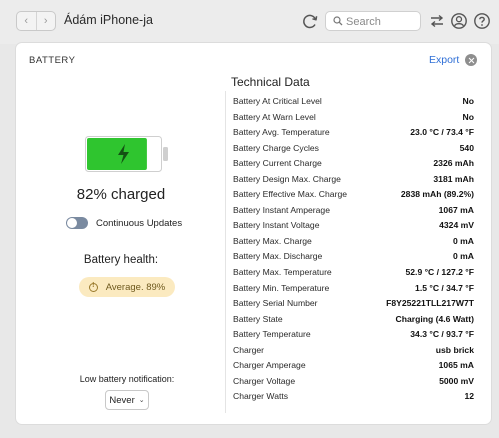 This screenshot has height=438, width=499. Describe the element at coordinates (430, 303) in the screenshot. I see `technical-data-value: F8Y25221TLL217W7T` at that location.